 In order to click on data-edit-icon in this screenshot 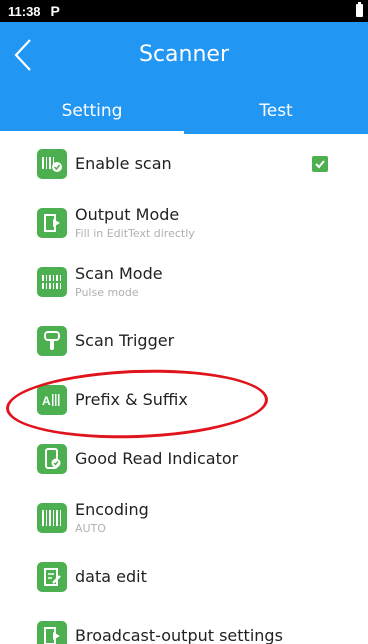, I will do `click(52, 576)`.